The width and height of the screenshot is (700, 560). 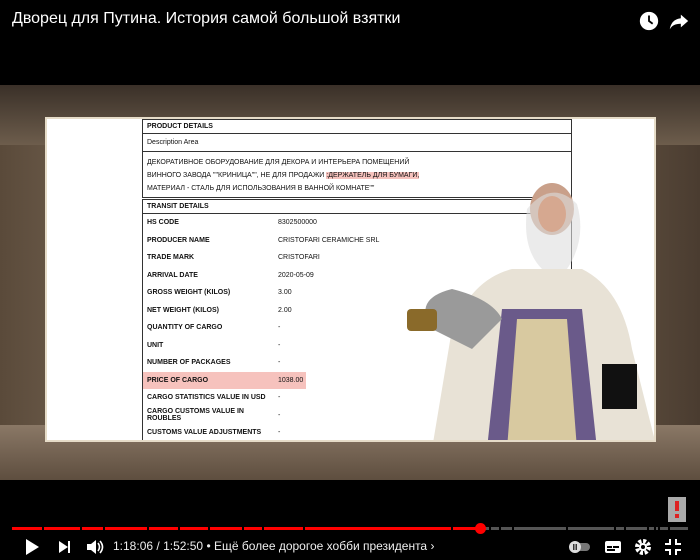 What do you see at coordinates (357, 126) in the screenshot?
I see `product-header: PRODUCT DETAILS` at bounding box center [357, 126].